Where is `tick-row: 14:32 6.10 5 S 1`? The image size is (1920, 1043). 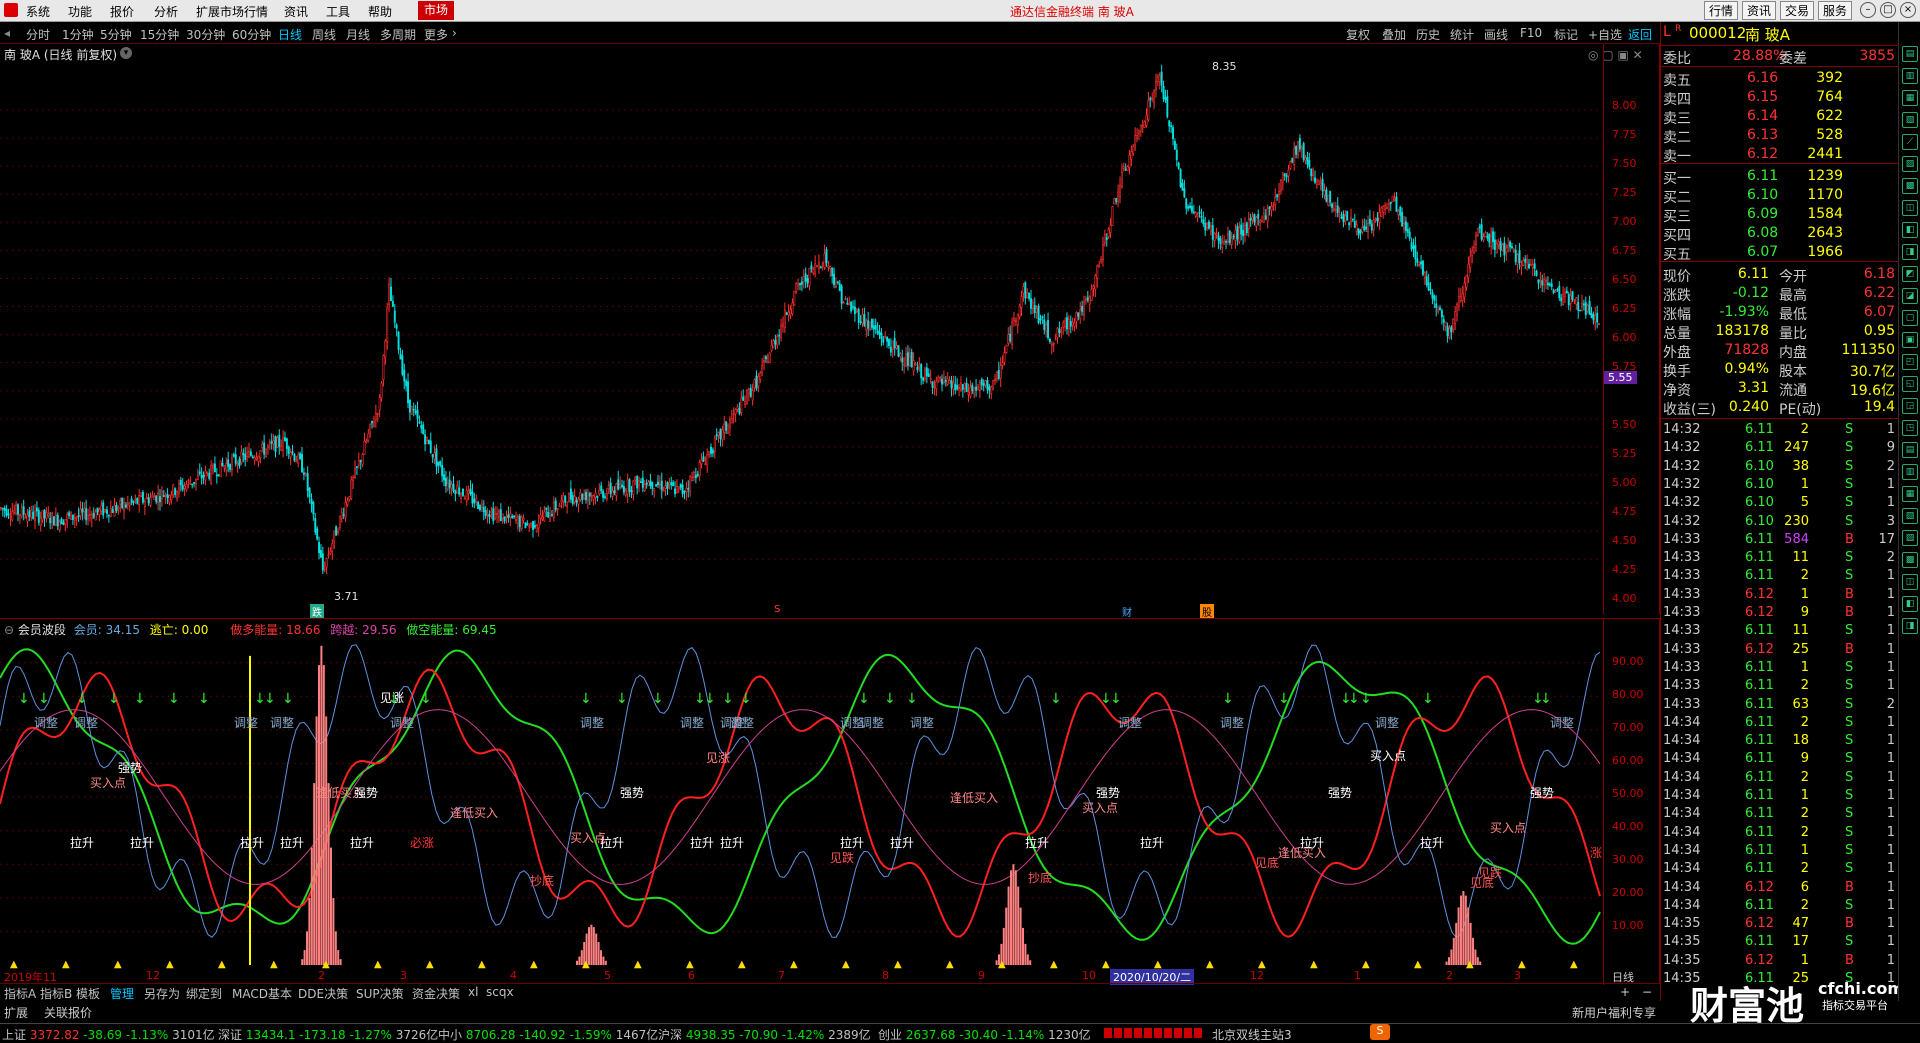 tick-row: 14:32 6.10 5 S 1 is located at coordinates (1780, 504).